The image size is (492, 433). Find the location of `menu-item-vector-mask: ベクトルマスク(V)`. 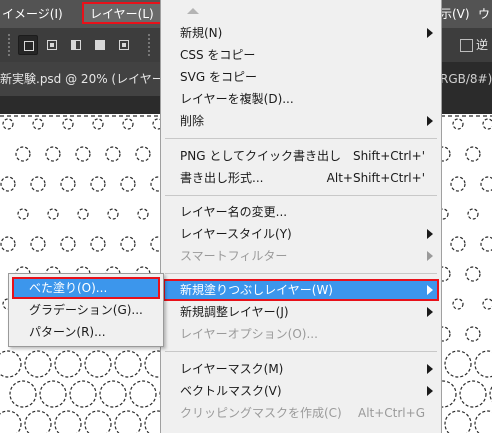

menu-item-vector-mask: ベクトルマスク(V) is located at coordinates (301, 391).